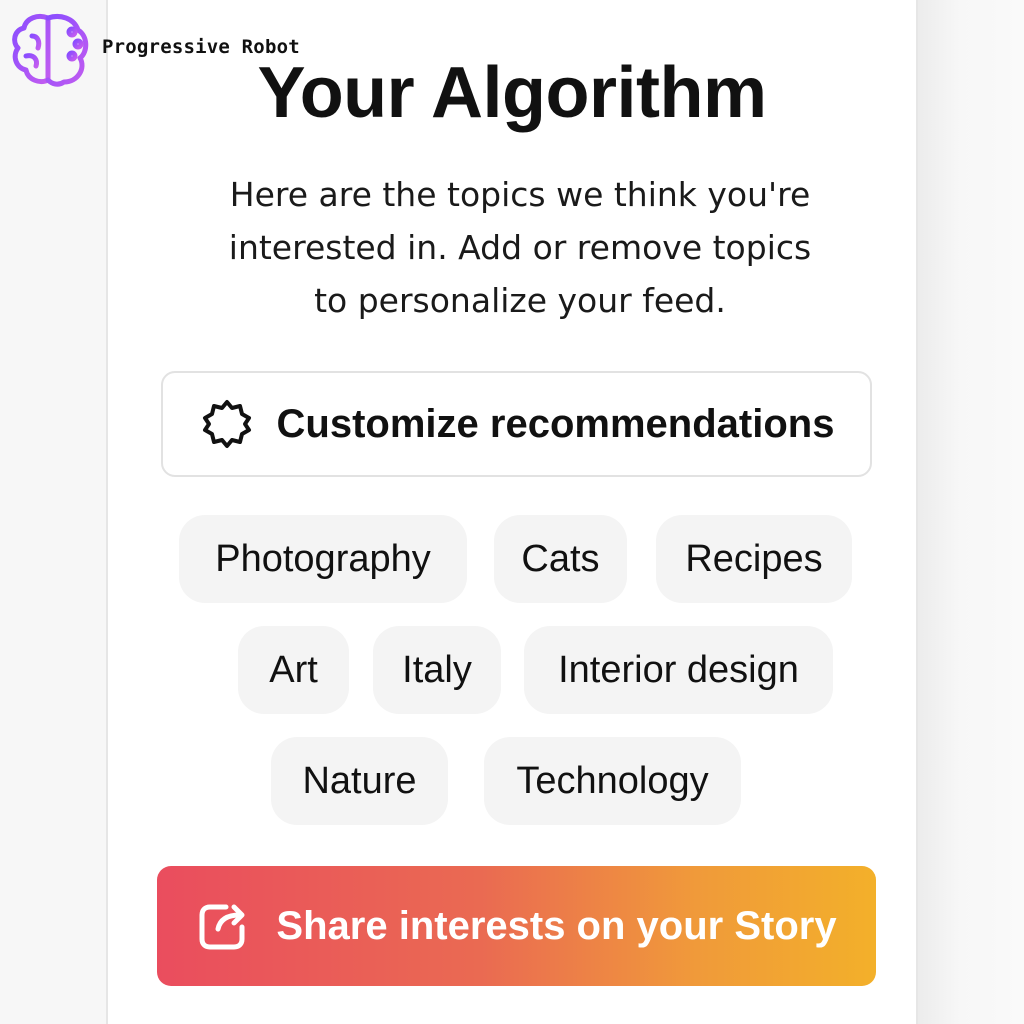  Describe the element at coordinates (50, 50) in the screenshot. I see `brain-circuit-icon` at that location.